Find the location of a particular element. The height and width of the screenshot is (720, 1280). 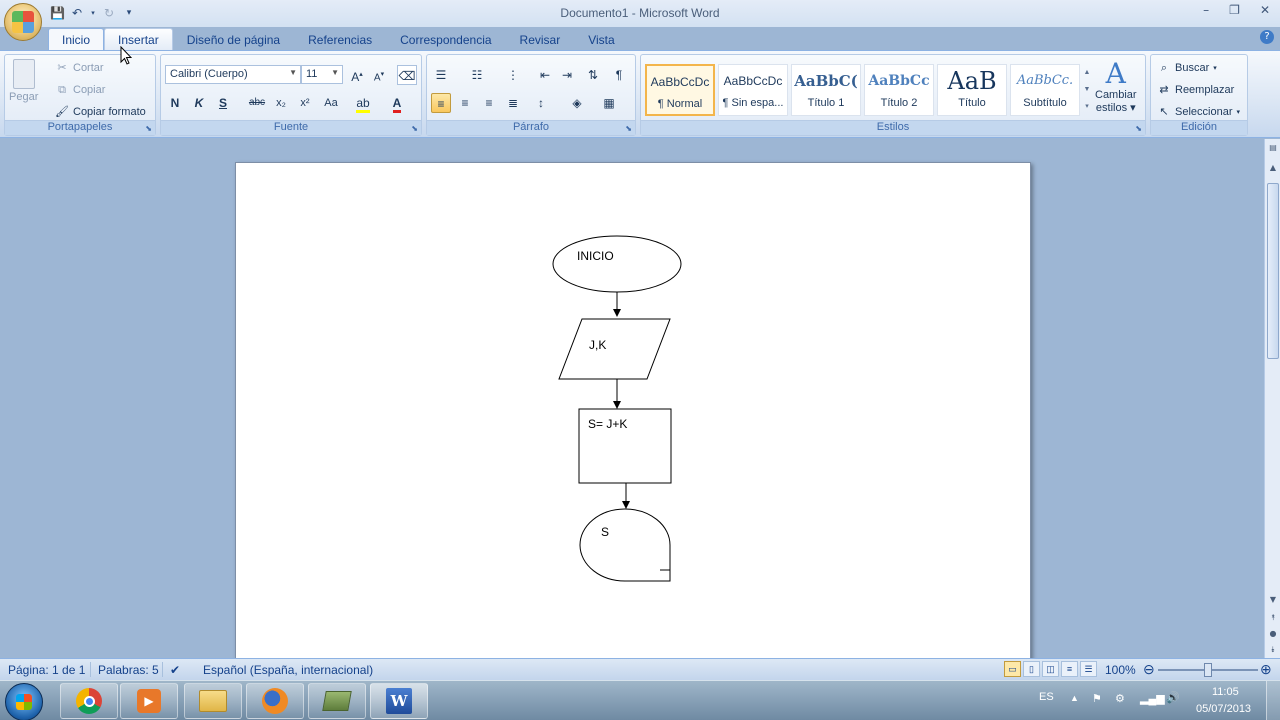

strikethrough-button: abc is located at coordinates (257, 103).